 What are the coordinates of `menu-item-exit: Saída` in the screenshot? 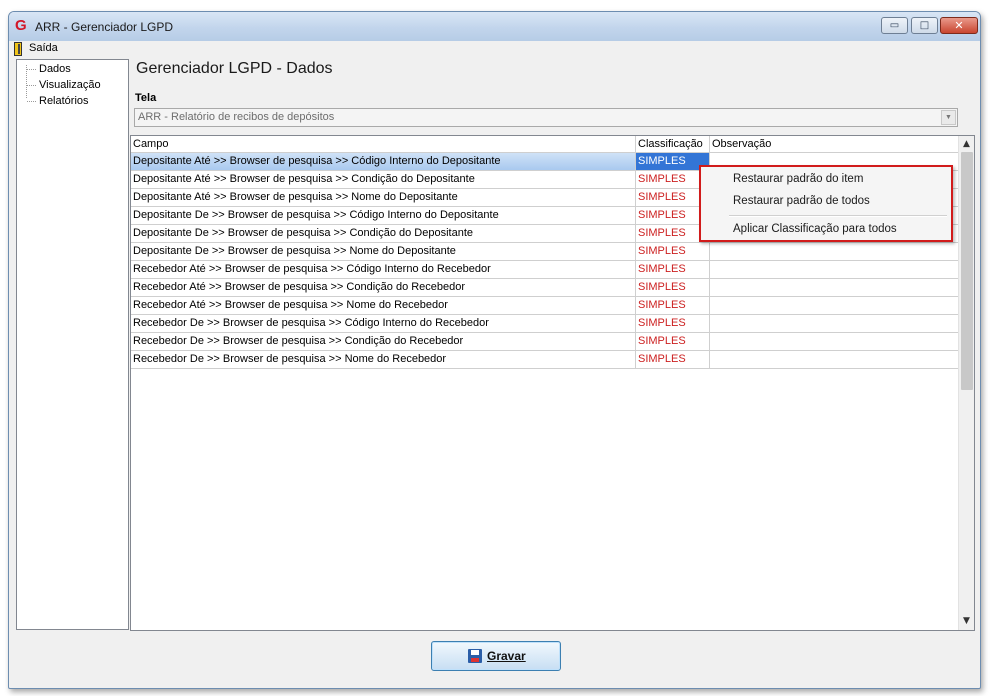 It's located at (43, 48).